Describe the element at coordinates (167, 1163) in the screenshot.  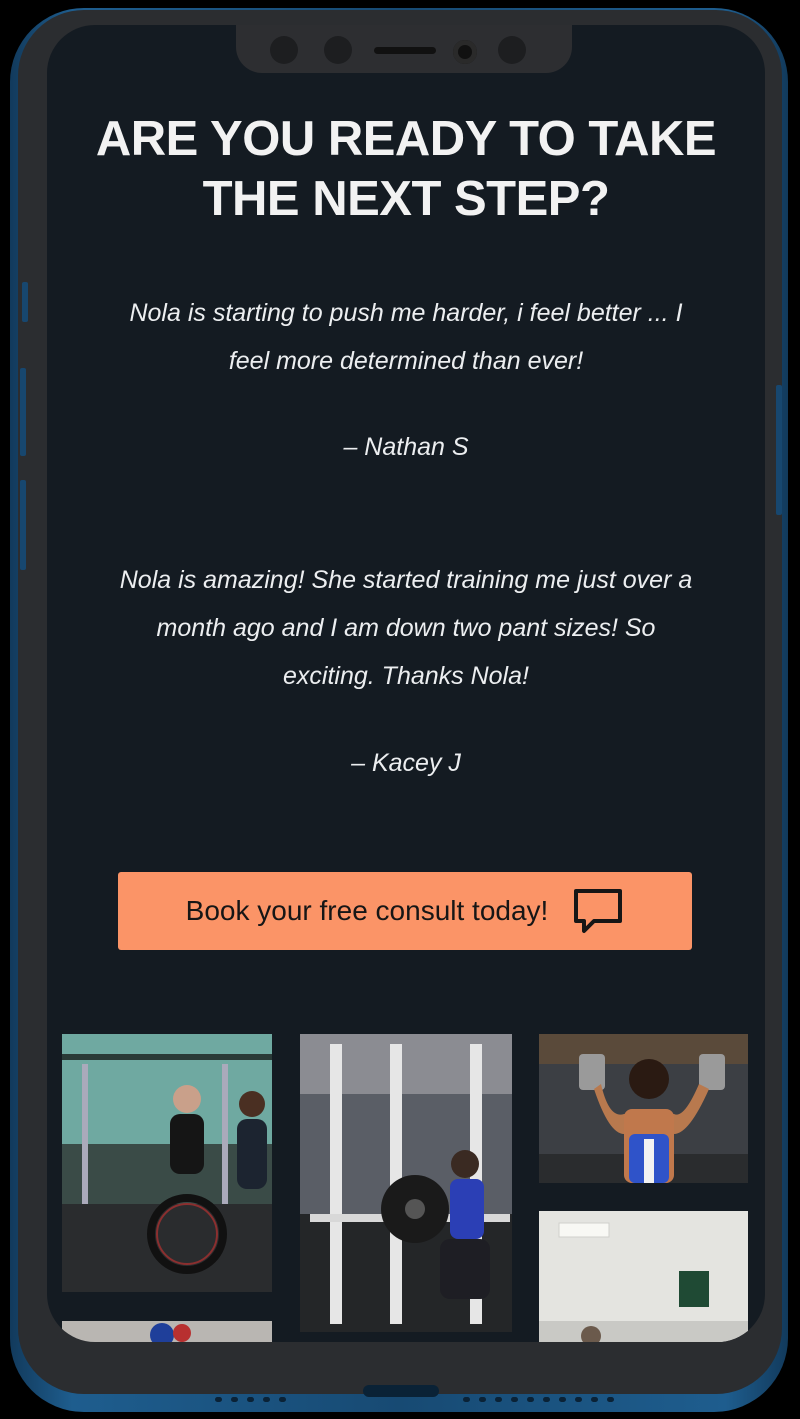
I see `wheelchair-training-photo` at that location.